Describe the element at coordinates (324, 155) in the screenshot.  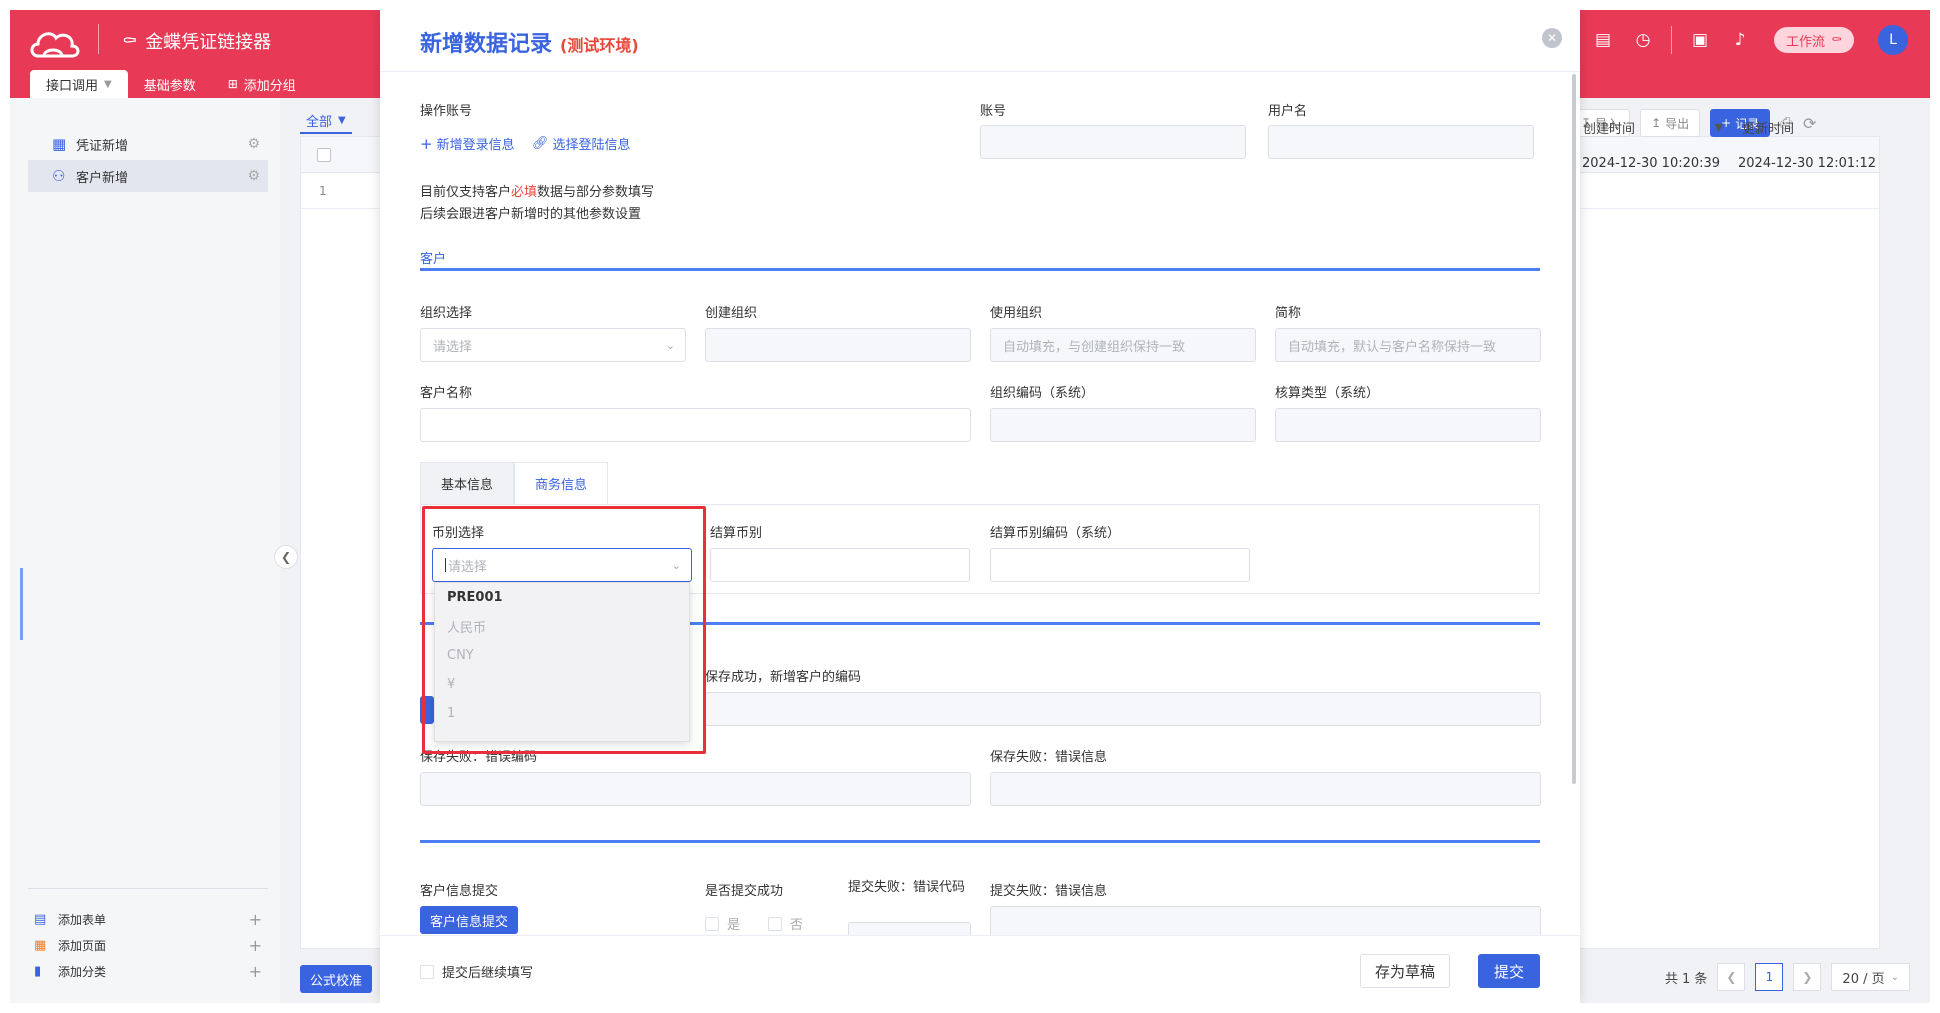
I see `select-all-checkbox` at that location.